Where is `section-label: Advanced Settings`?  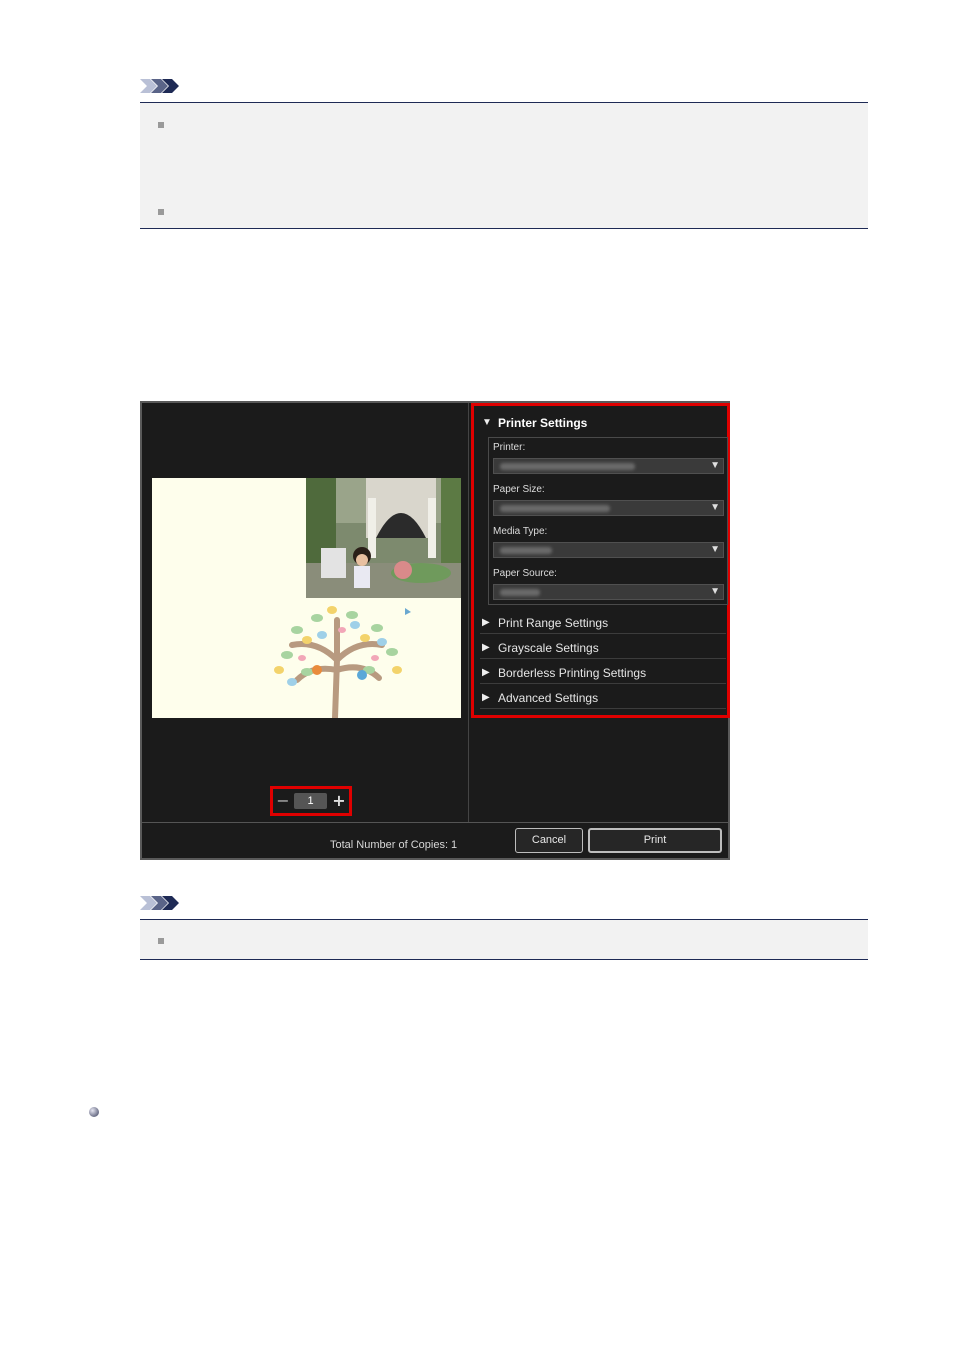 section-label: Advanced Settings is located at coordinates (548, 698).